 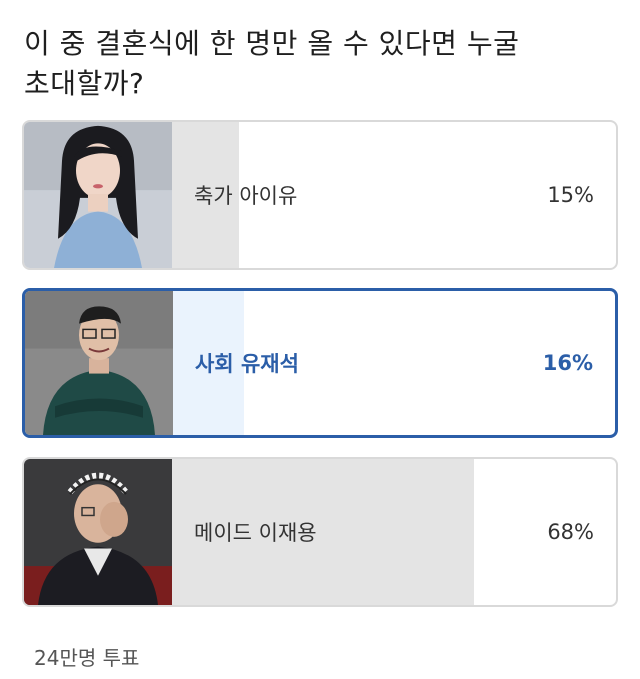 What do you see at coordinates (99, 363) in the screenshot?
I see `option-2-photo` at bounding box center [99, 363].